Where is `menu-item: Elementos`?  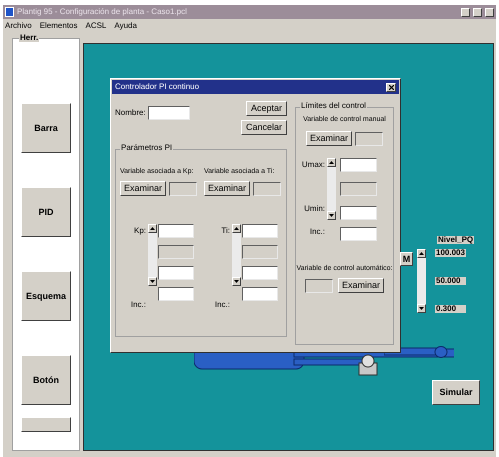
menu-item: Elementos is located at coordinates (59, 26).